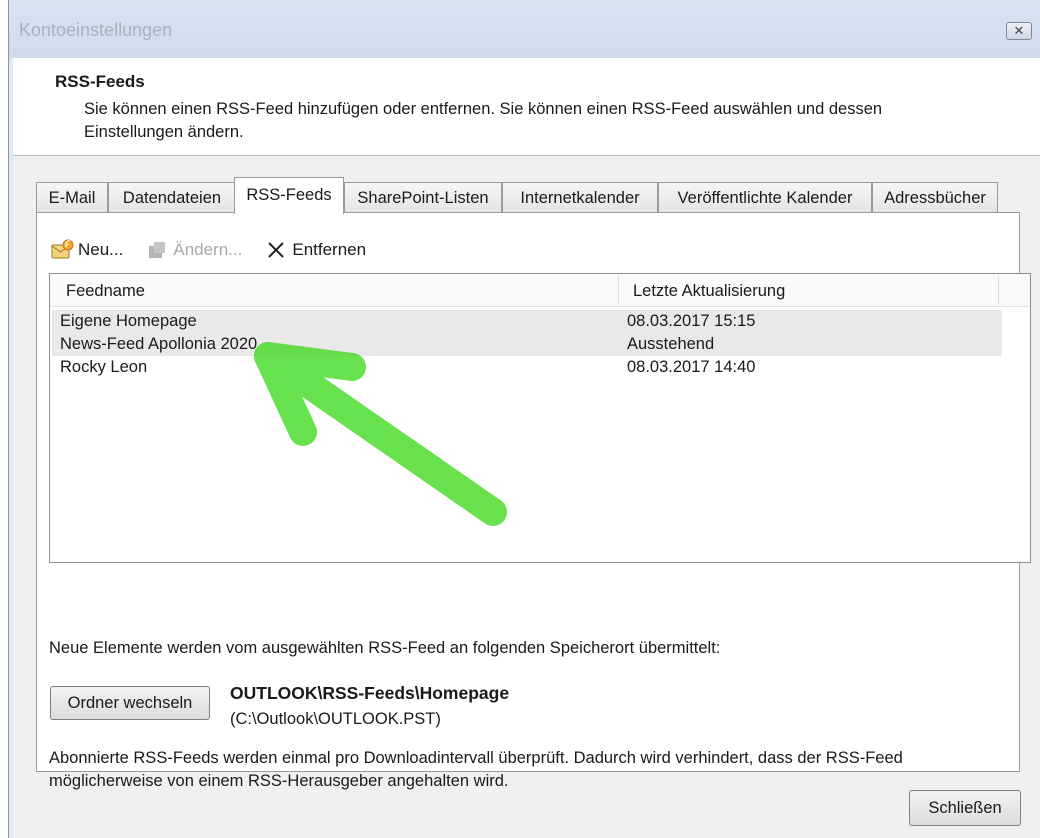  Describe the element at coordinates (104, 367) in the screenshot. I see `feed-name: Rocky Leon` at that location.